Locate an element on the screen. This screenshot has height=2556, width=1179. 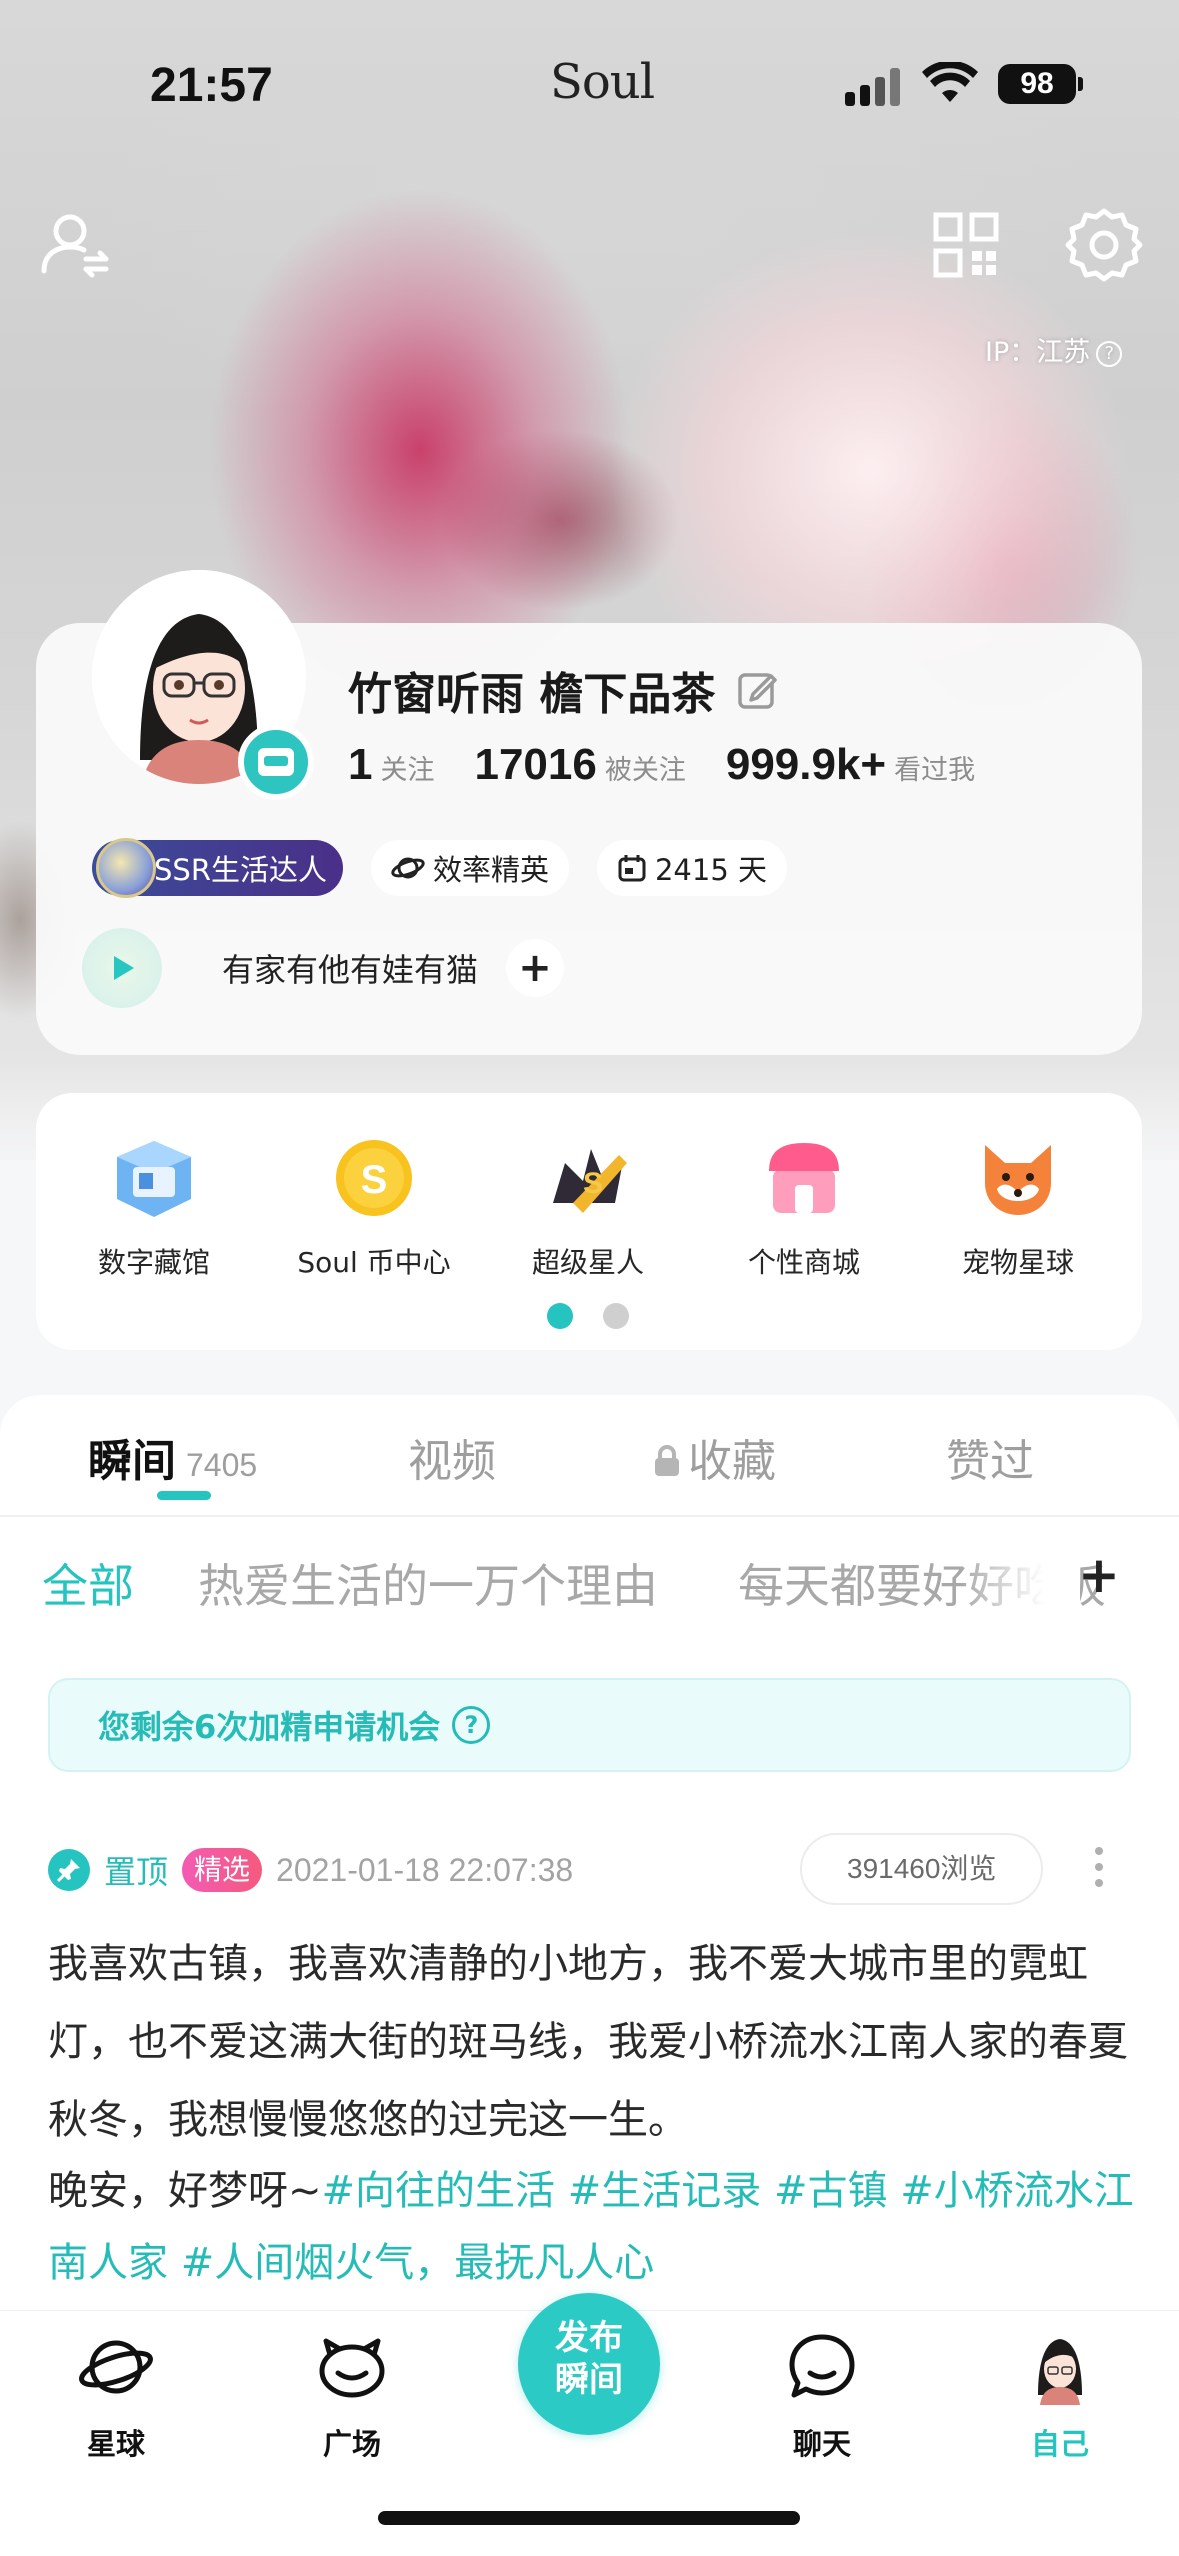
hashtag: #生活记录 is located at coordinates (665, 2191).